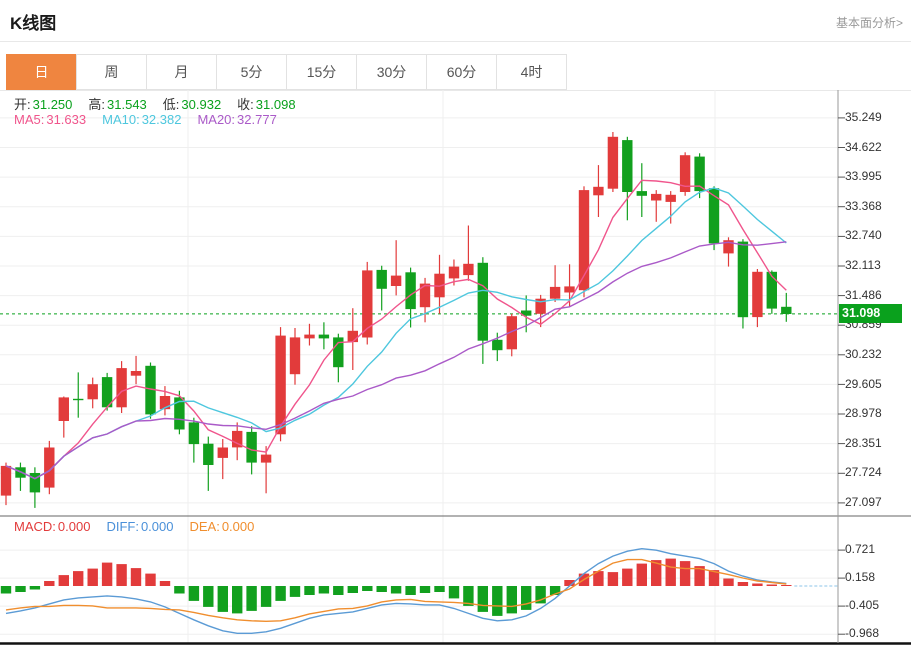  Describe the element at coordinates (216, 119) in the screenshot. I see `ma20-label: MA20:` at that location.